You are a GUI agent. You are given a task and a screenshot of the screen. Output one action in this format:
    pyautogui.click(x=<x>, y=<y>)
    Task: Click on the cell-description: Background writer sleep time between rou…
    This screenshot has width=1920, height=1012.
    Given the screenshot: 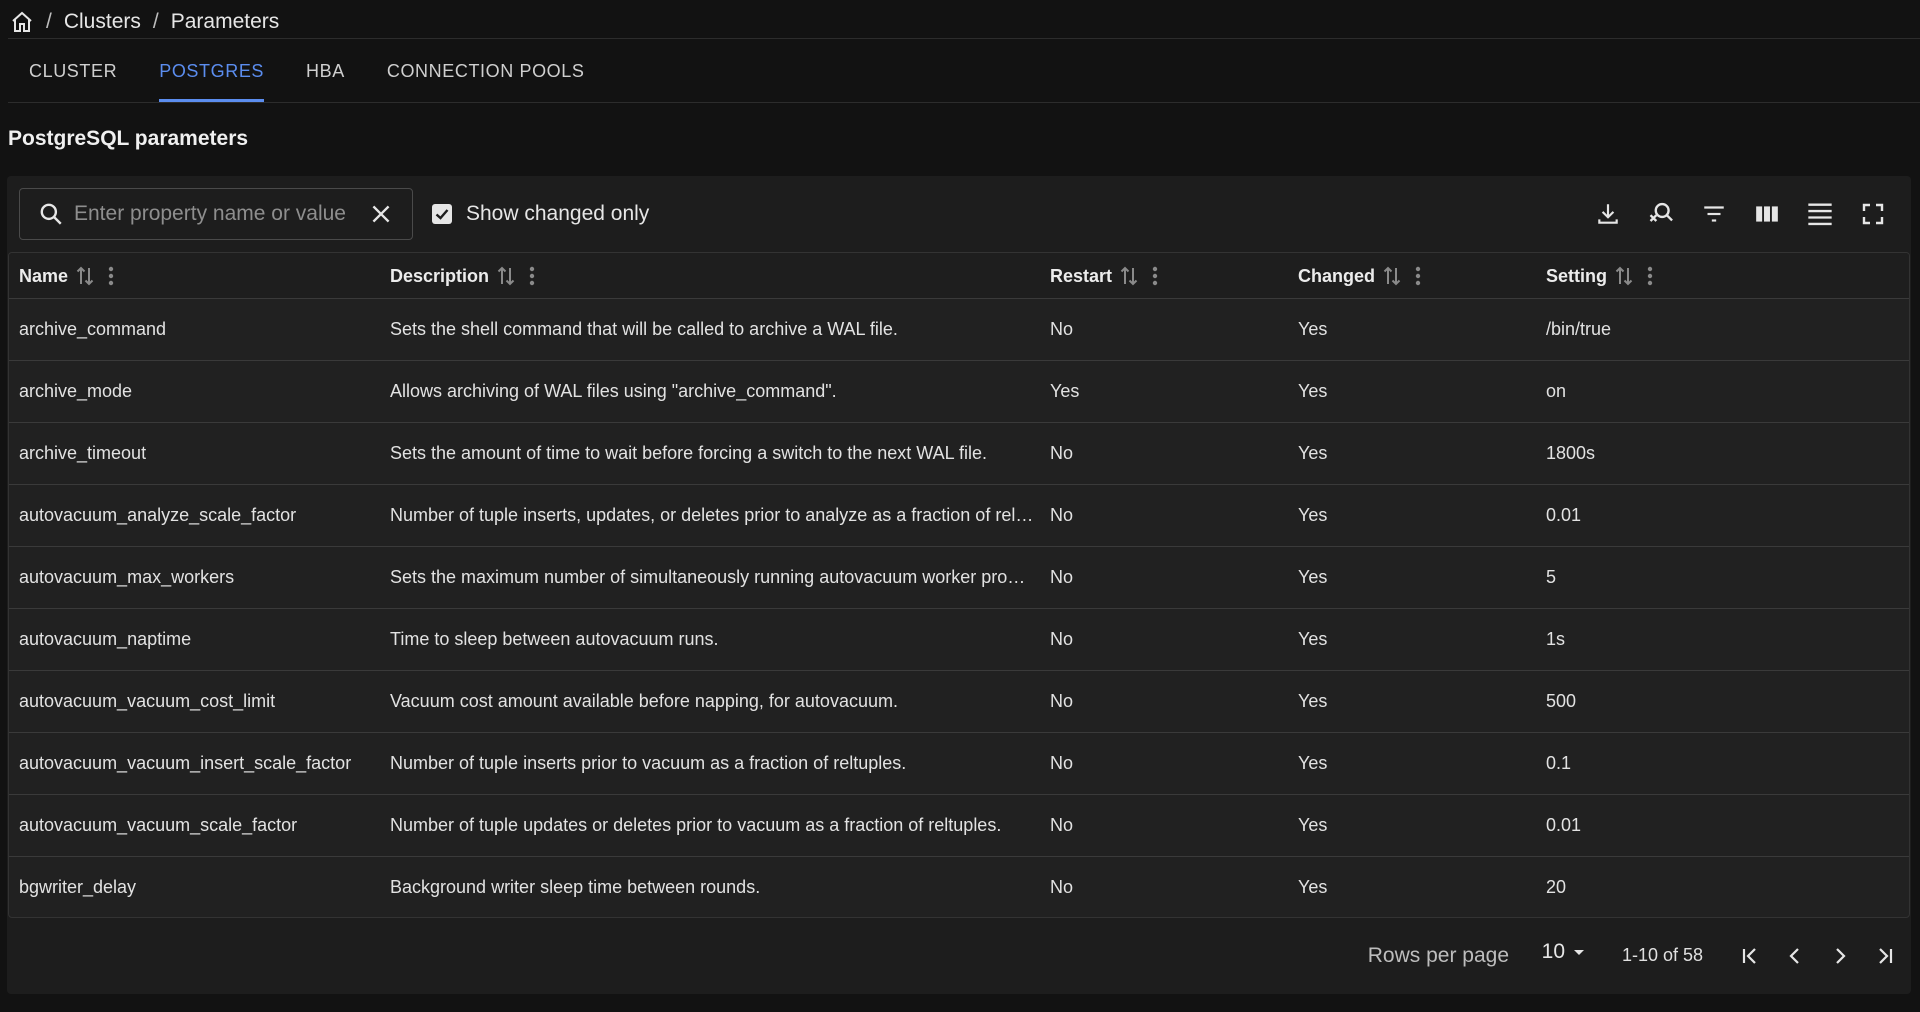 What is the action you would take?
    pyautogui.click(x=575, y=887)
    